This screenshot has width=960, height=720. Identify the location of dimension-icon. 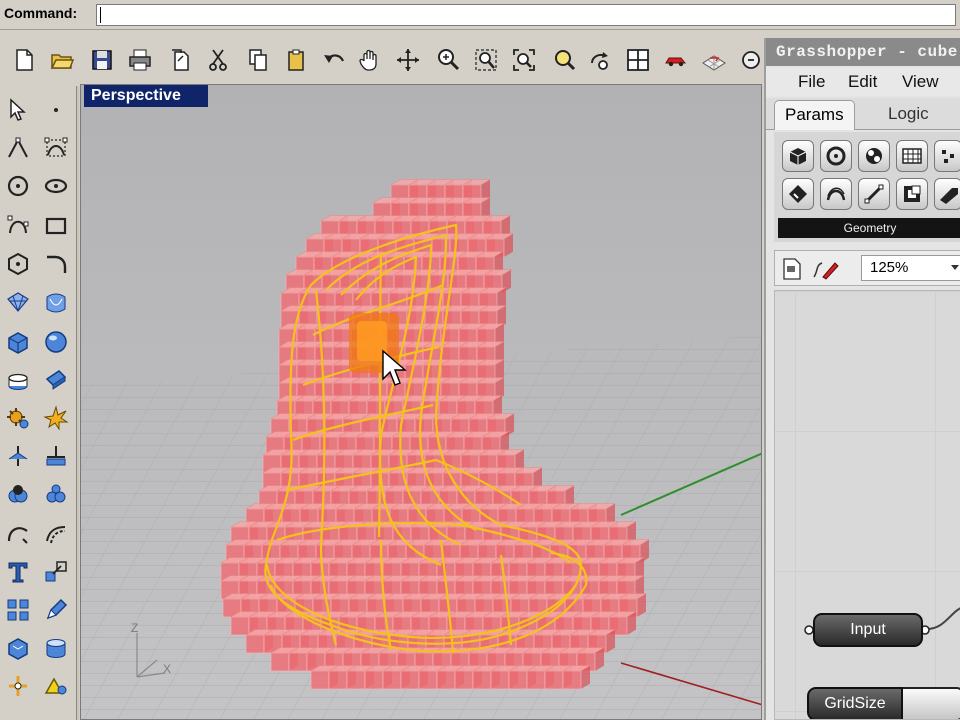
(18, 686).